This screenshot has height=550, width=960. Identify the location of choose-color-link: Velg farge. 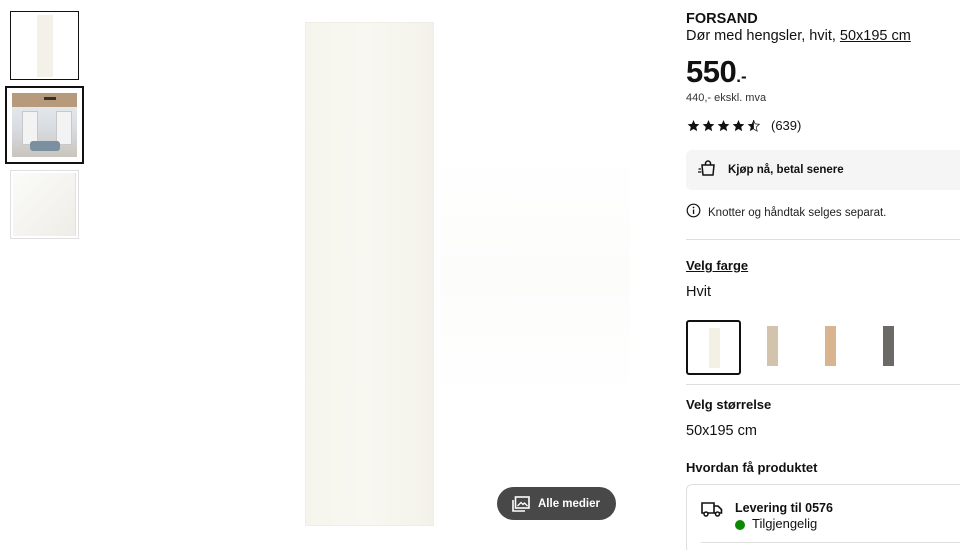
(717, 265).